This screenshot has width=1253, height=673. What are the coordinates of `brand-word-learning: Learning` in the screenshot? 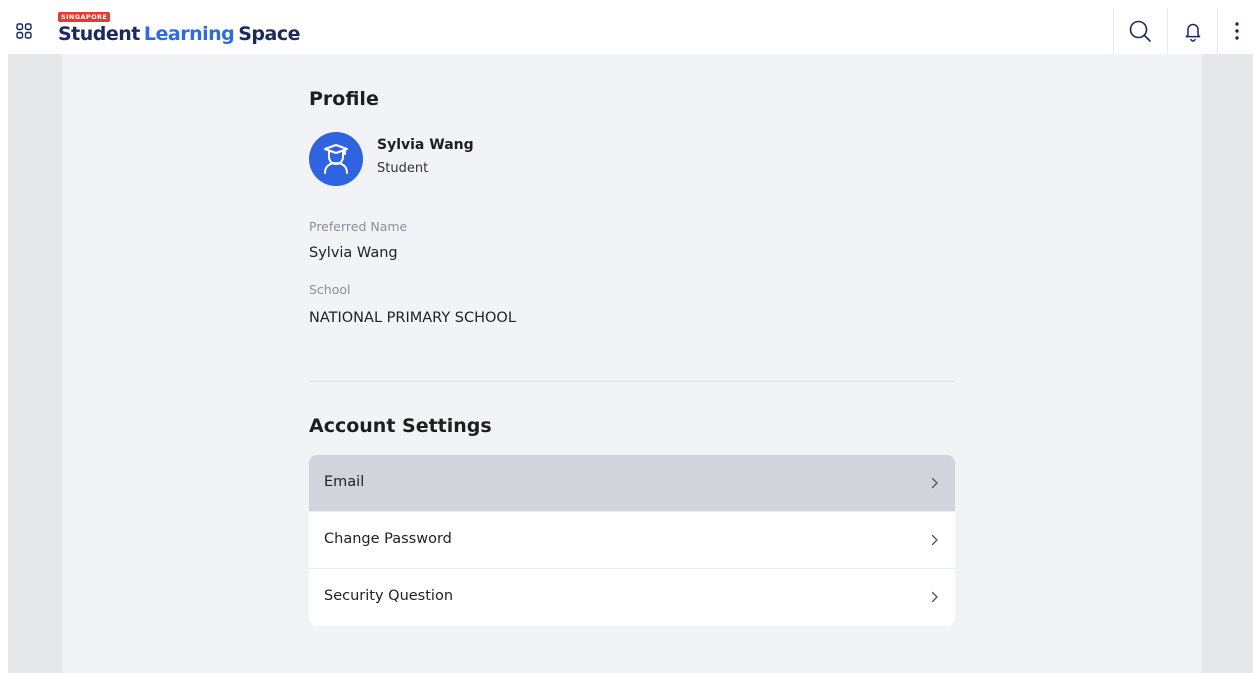 It's located at (189, 34).